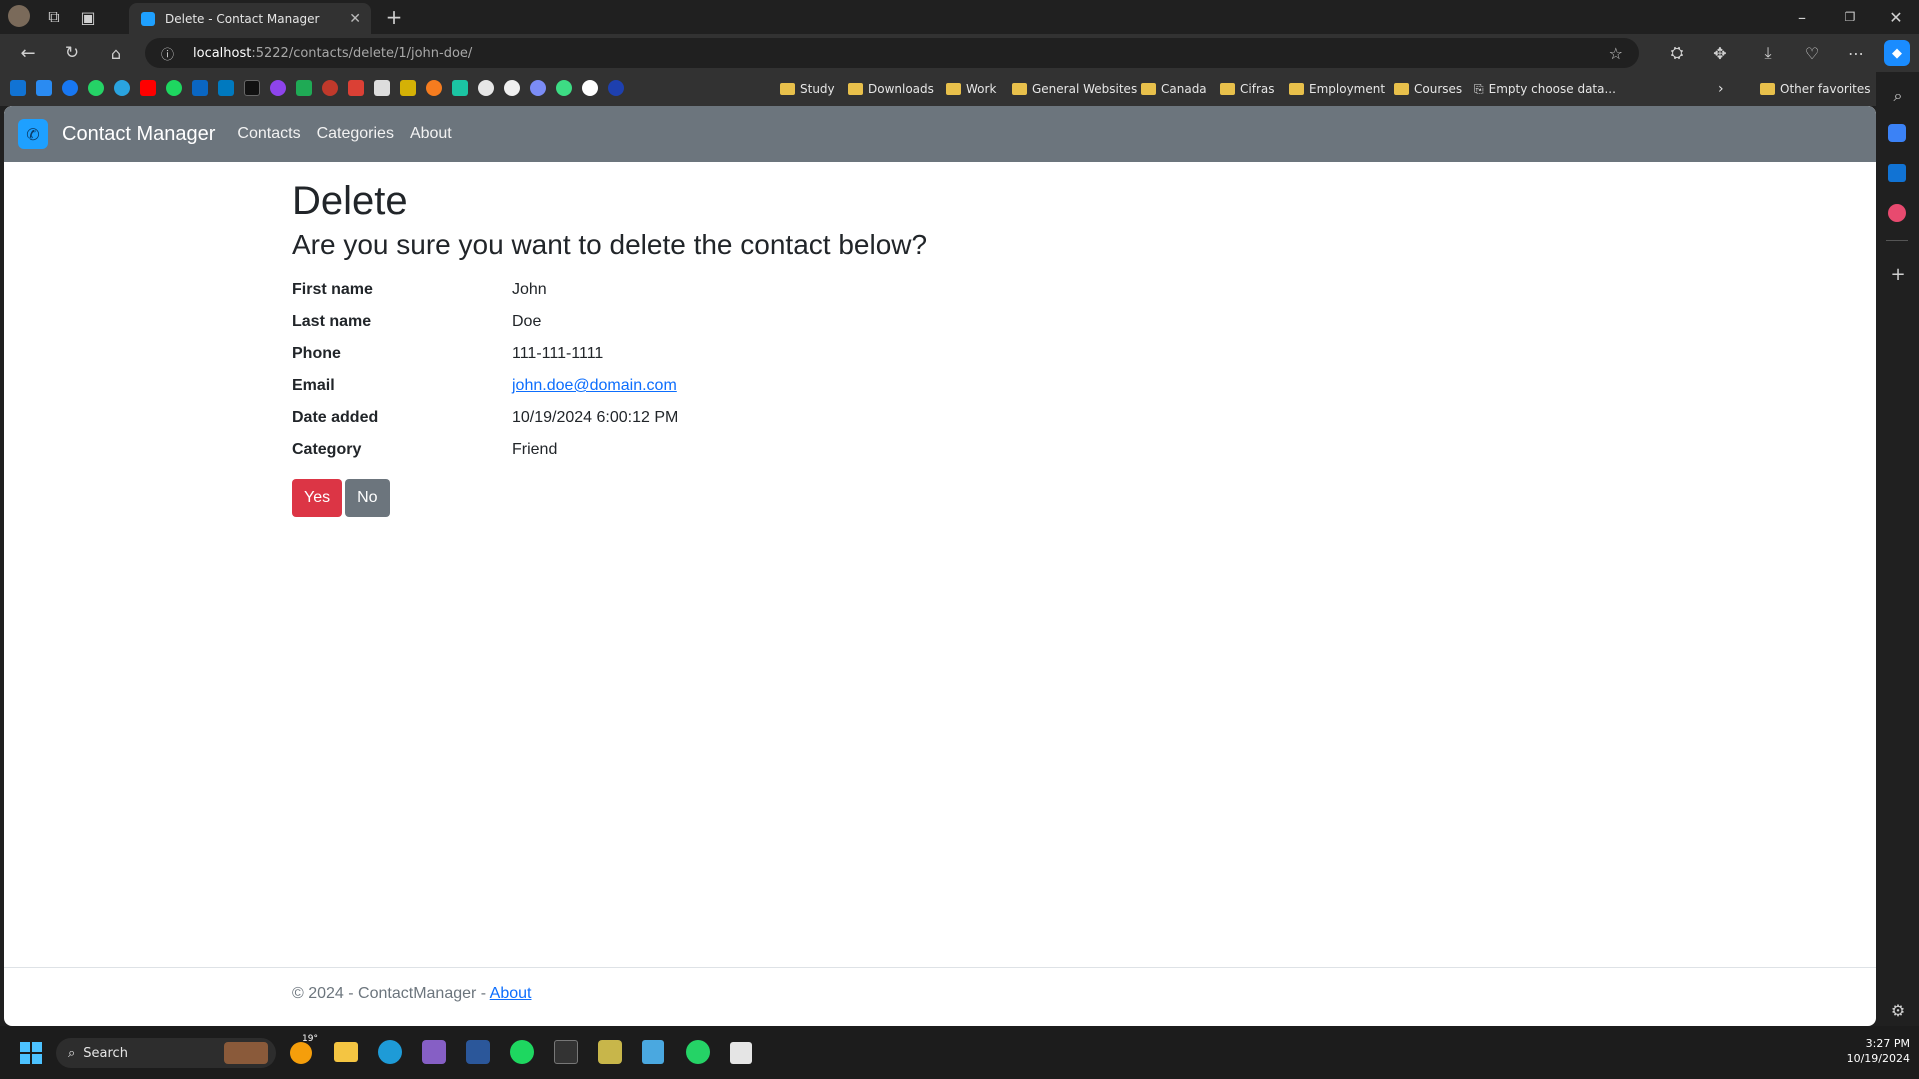 This screenshot has height=1079, width=1919. I want to click on browser-essentials-icon: ♡, so click(1812, 53).